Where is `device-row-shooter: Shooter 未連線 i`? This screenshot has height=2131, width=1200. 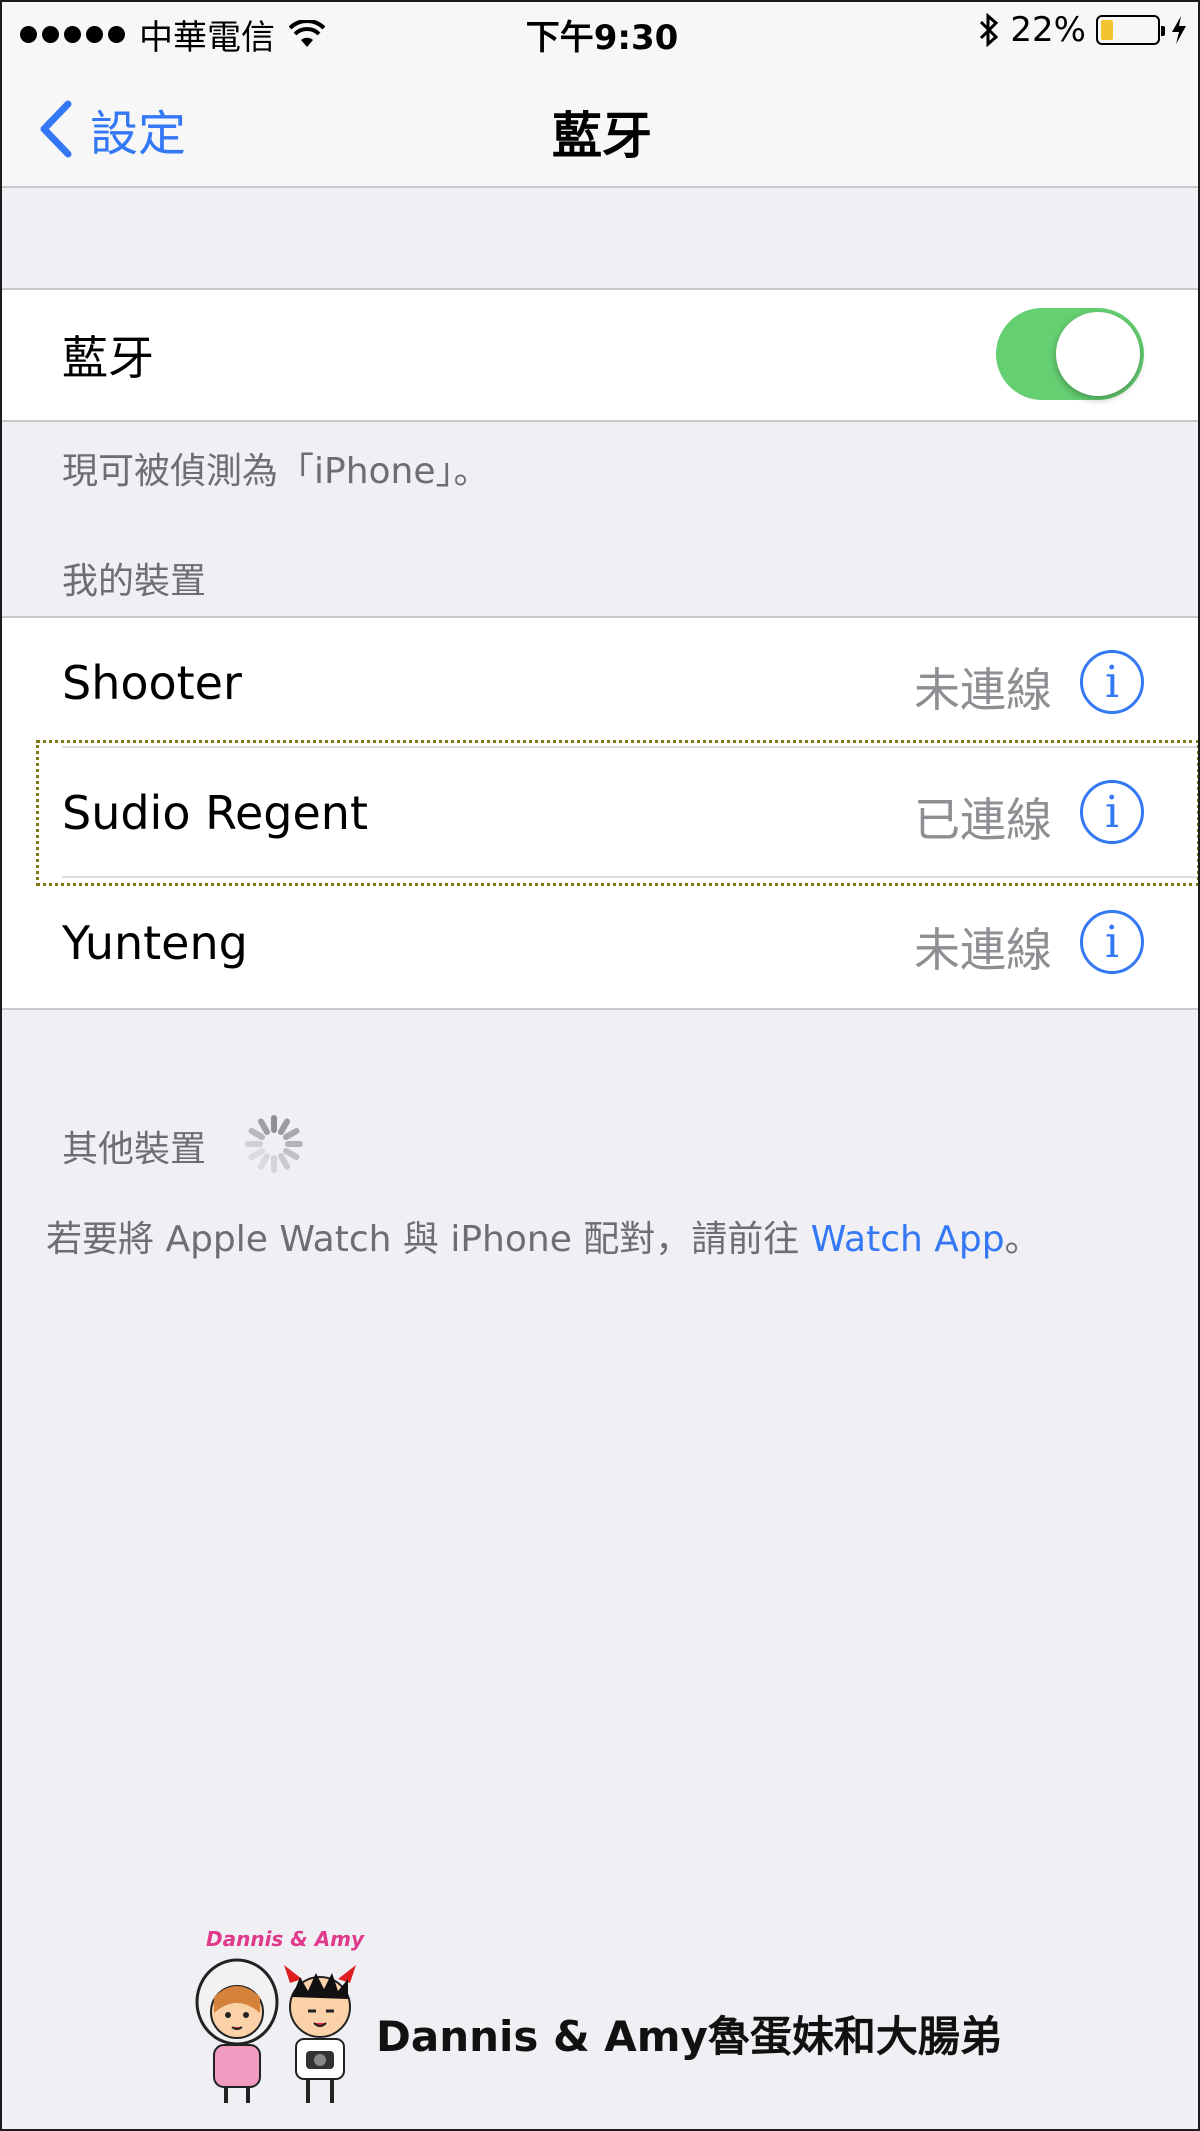 device-row-shooter: Shooter 未連線 i is located at coordinates (600, 683).